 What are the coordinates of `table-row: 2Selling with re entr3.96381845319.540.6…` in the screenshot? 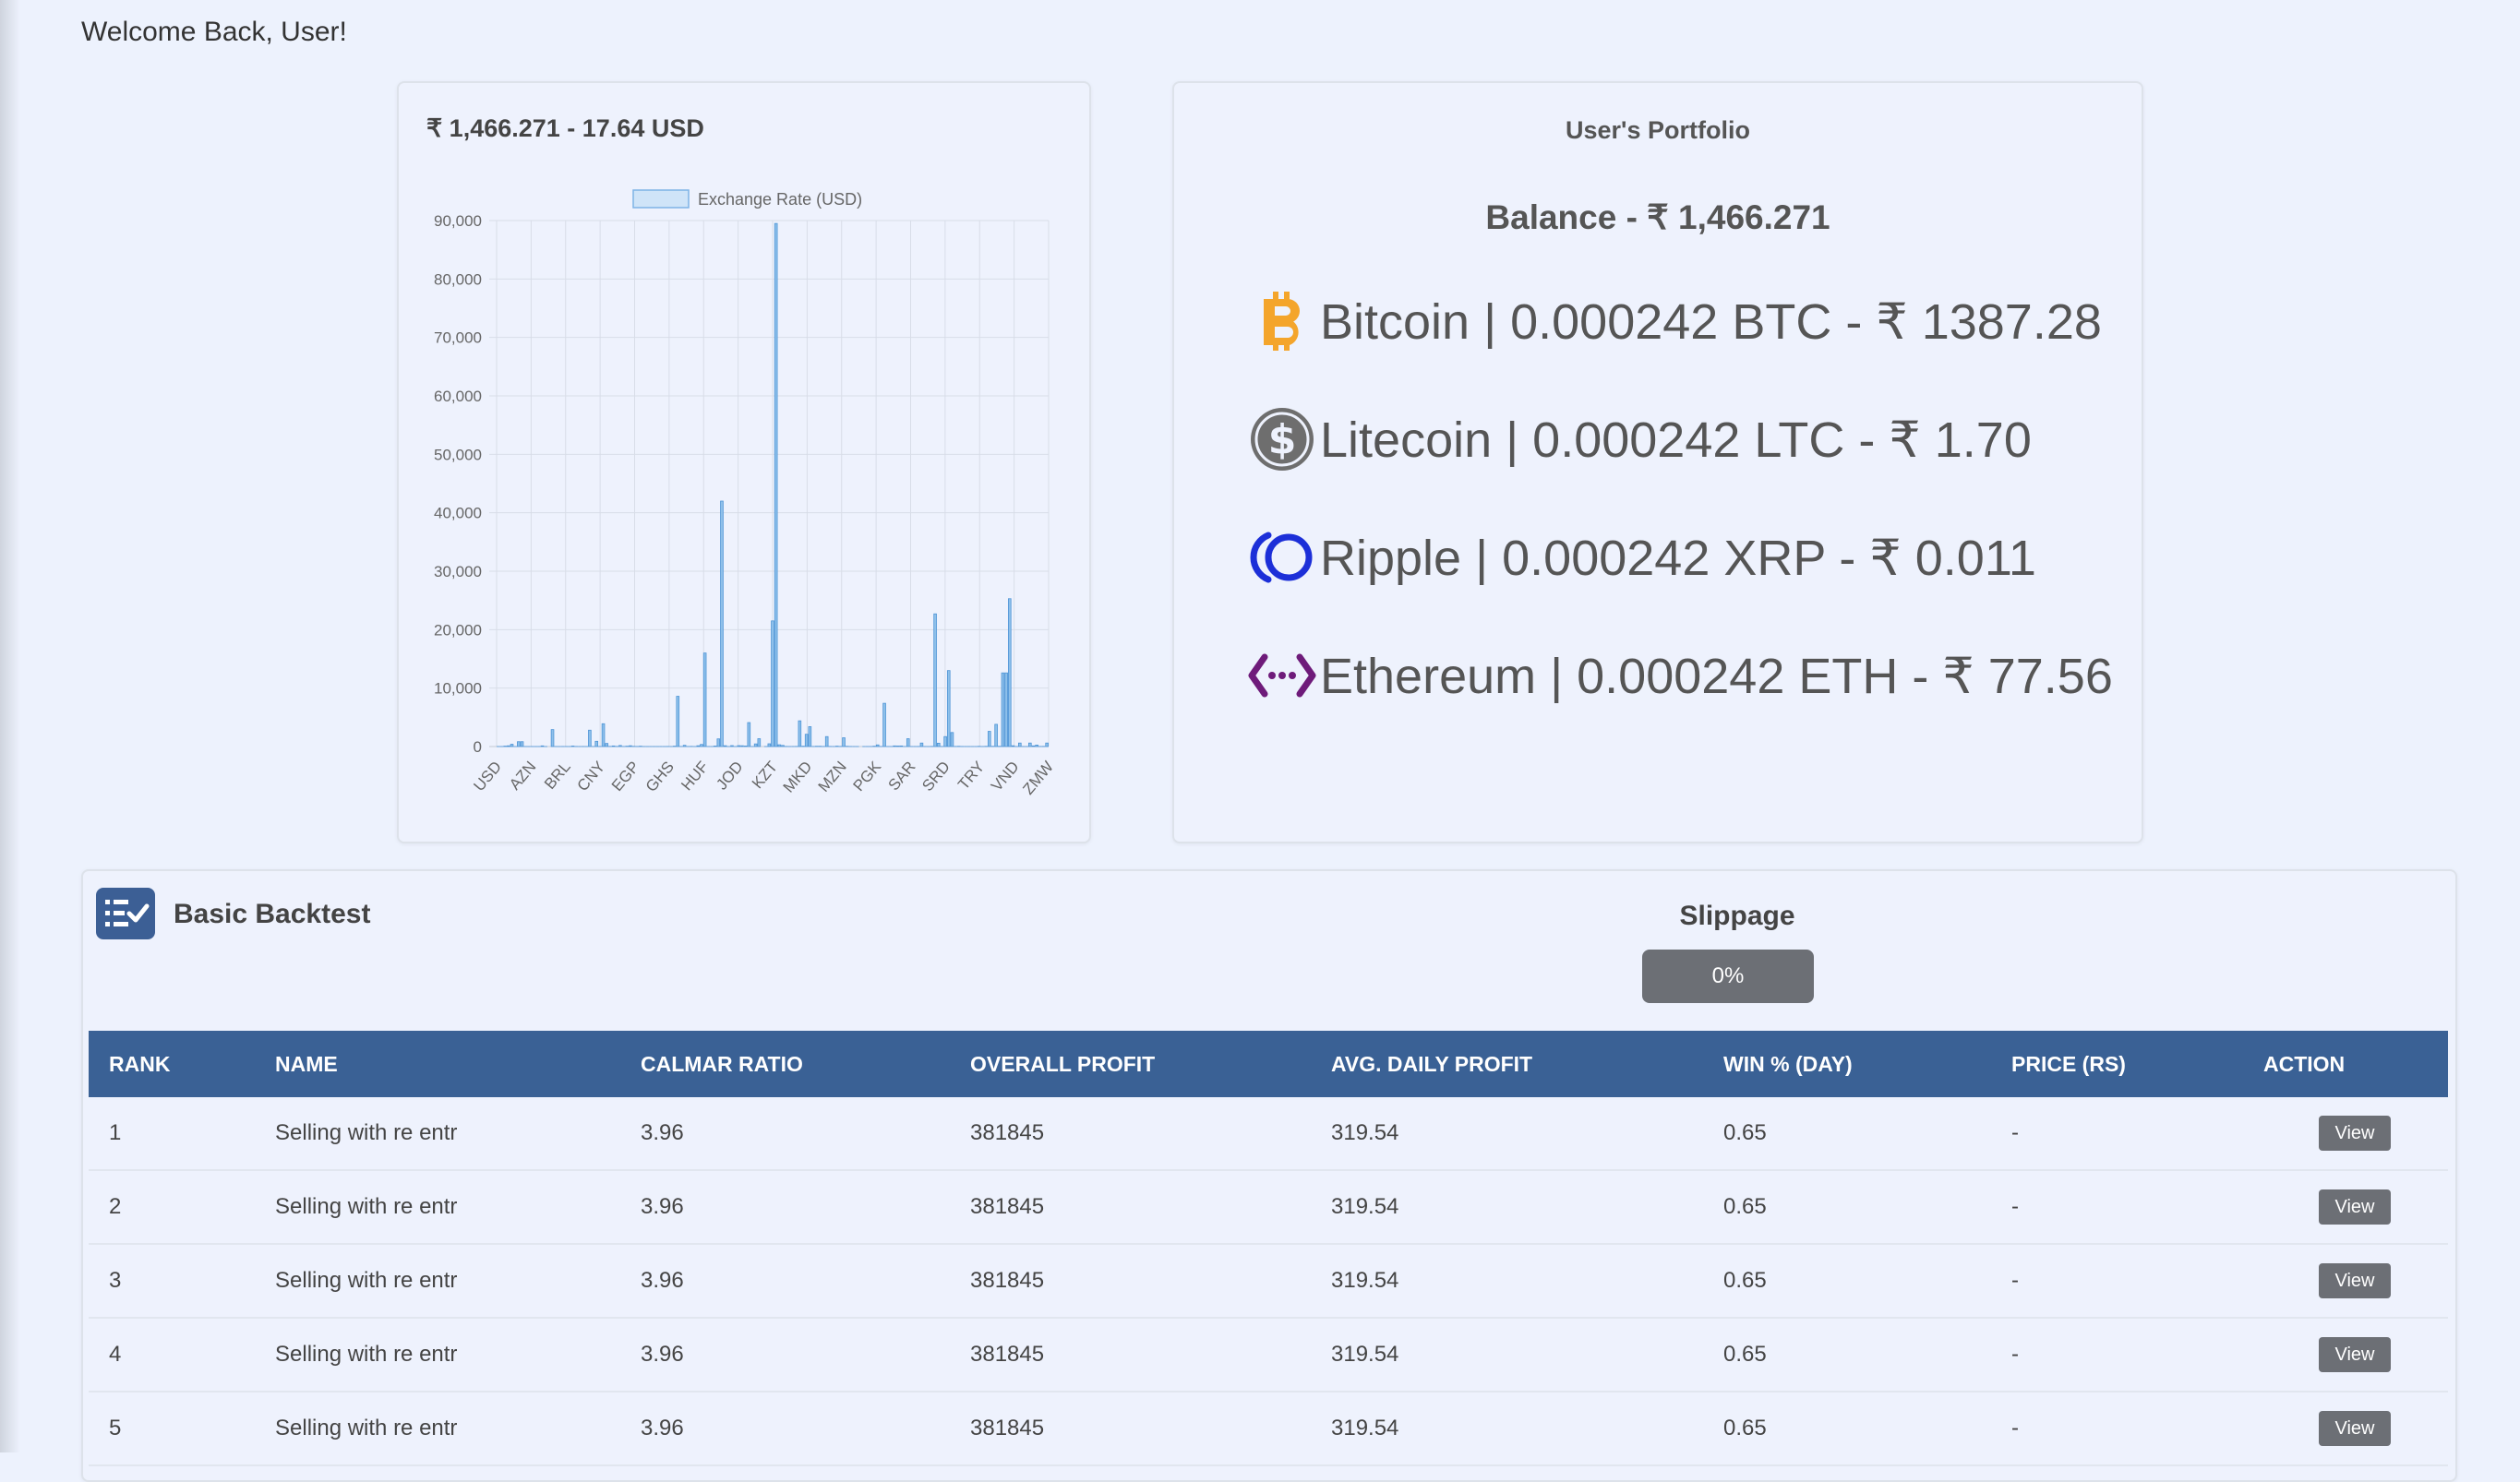 It's located at (1268, 1208).